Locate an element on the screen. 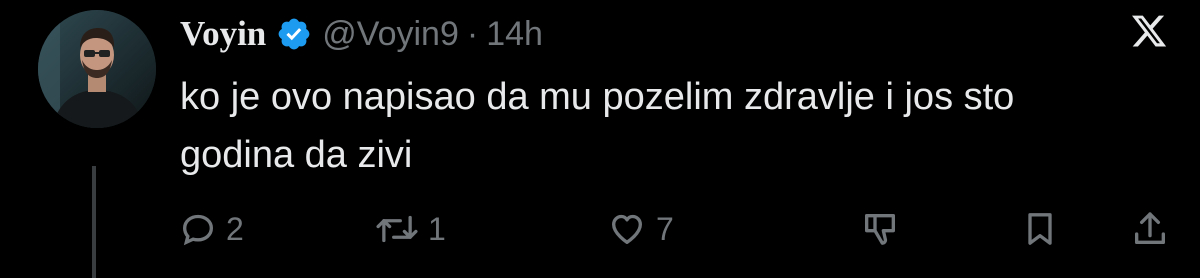  timestamp: 14h is located at coordinates (514, 34).